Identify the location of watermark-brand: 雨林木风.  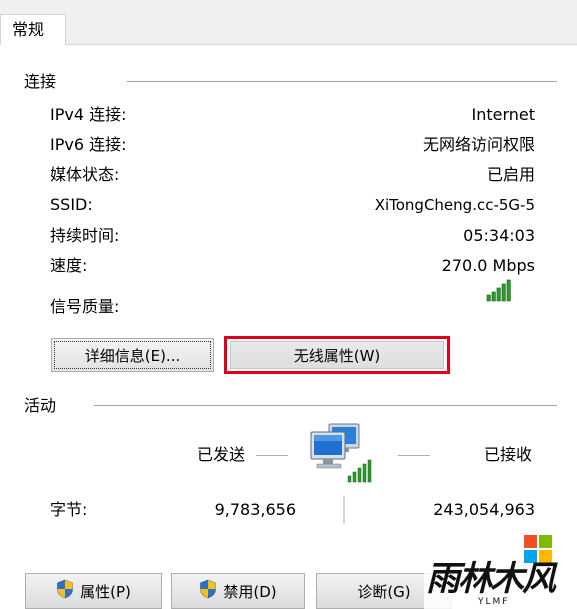
(491, 579).